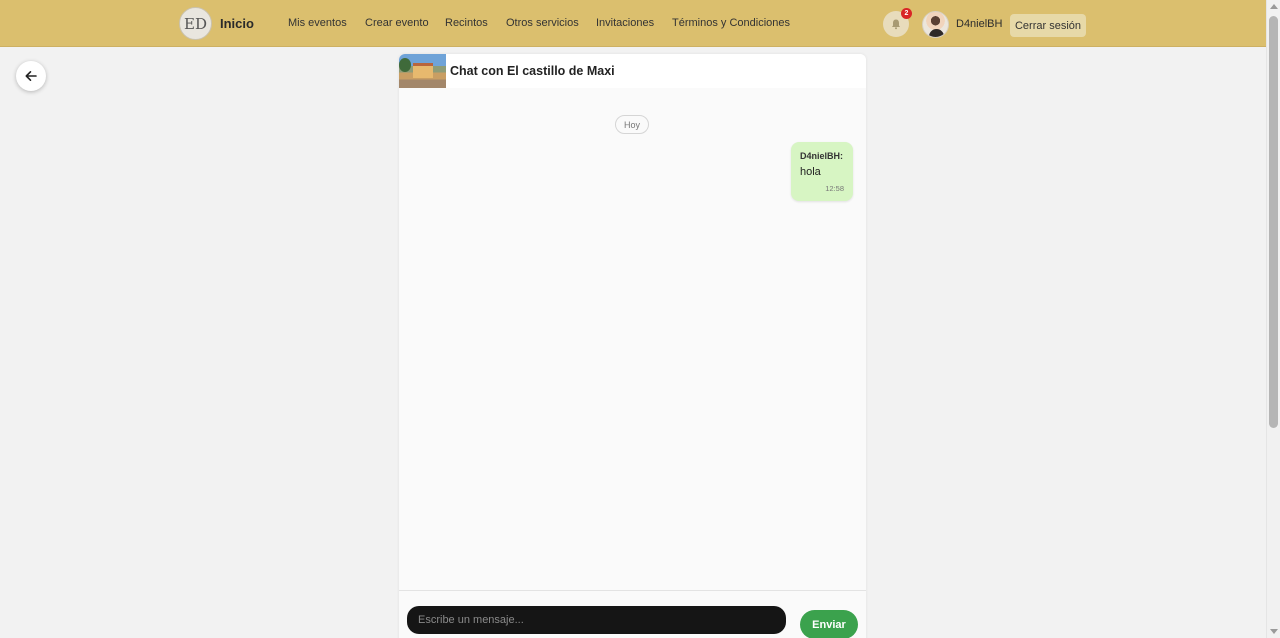 The image size is (1280, 638). What do you see at coordinates (1273, 222) in the screenshot?
I see `scrollbar-thumb` at bounding box center [1273, 222].